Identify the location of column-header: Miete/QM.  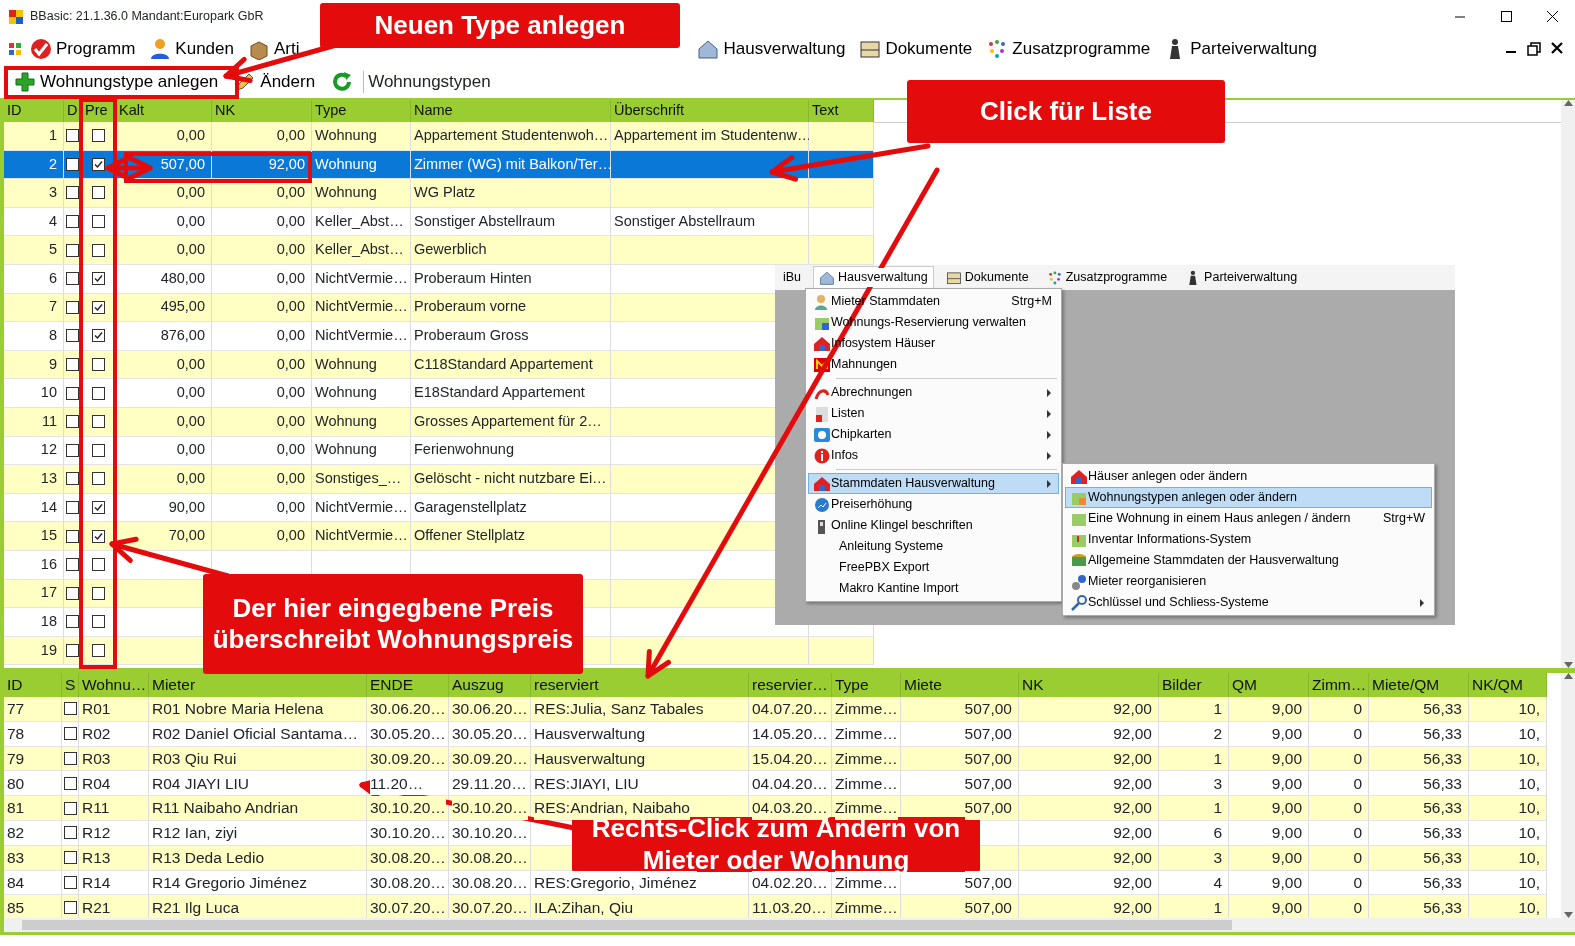
(1419, 685).